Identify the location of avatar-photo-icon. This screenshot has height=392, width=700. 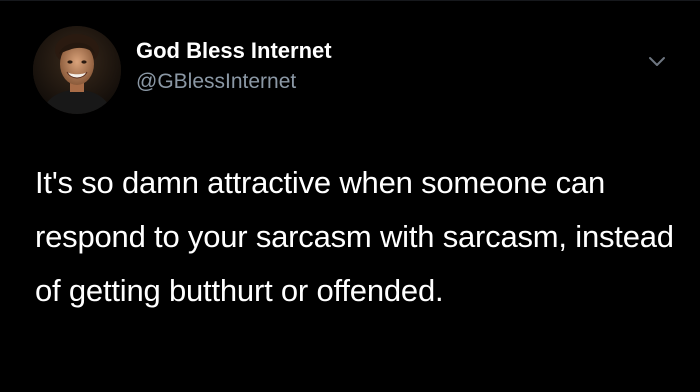
(77, 70).